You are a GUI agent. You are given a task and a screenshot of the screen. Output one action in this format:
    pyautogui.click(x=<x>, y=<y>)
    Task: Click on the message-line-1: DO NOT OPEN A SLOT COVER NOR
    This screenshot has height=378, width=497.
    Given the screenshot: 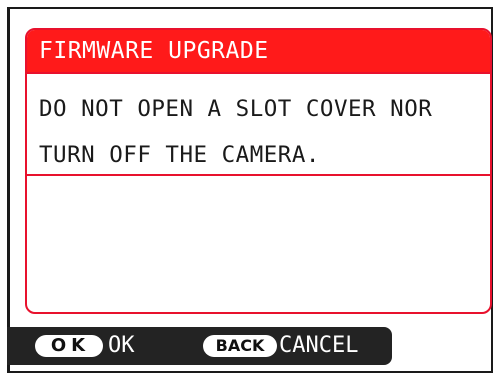 What is the action you would take?
    pyautogui.click(x=236, y=109)
    